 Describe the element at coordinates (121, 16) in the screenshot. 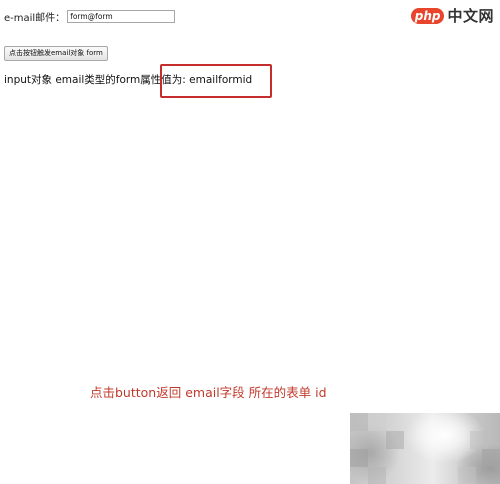

I see `email-input` at that location.